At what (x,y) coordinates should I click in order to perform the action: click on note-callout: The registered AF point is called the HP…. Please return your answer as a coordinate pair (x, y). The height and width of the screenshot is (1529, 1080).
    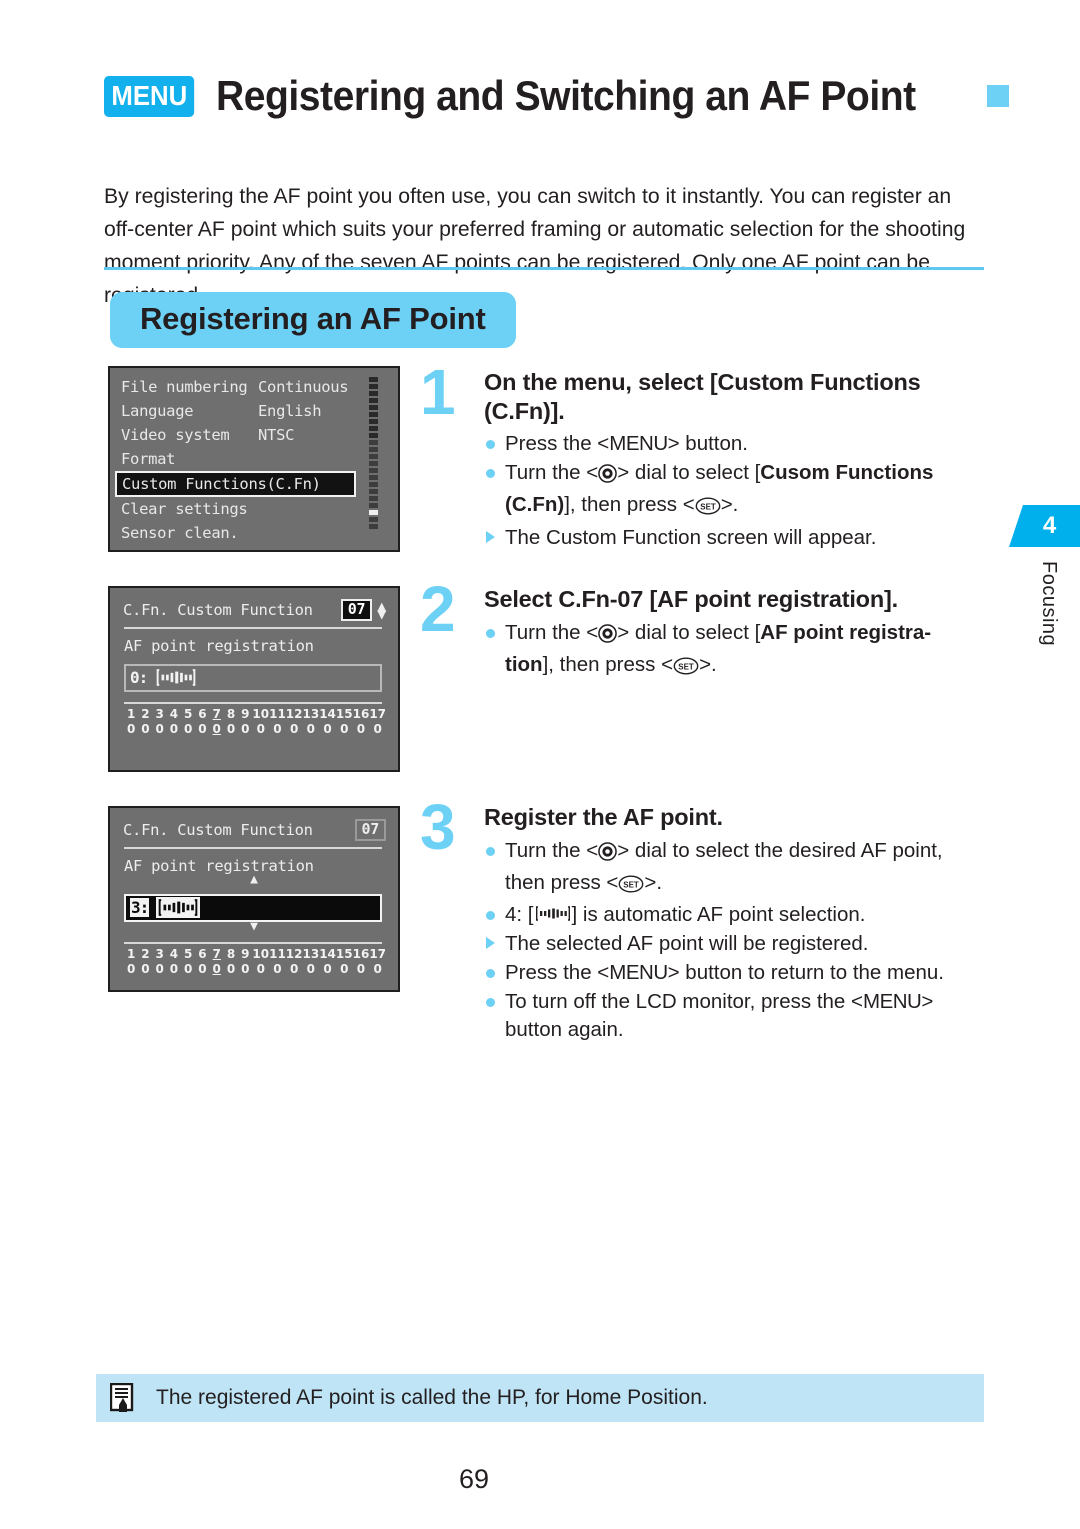
    Looking at the image, I should click on (540, 1398).